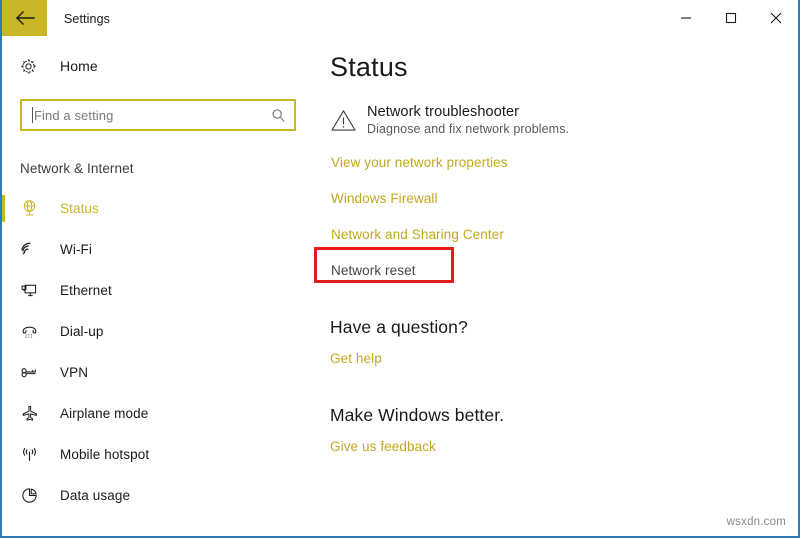 The width and height of the screenshot is (800, 538). Describe the element at coordinates (31, 372) in the screenshot. I see `vpn-key-icon` at that location.